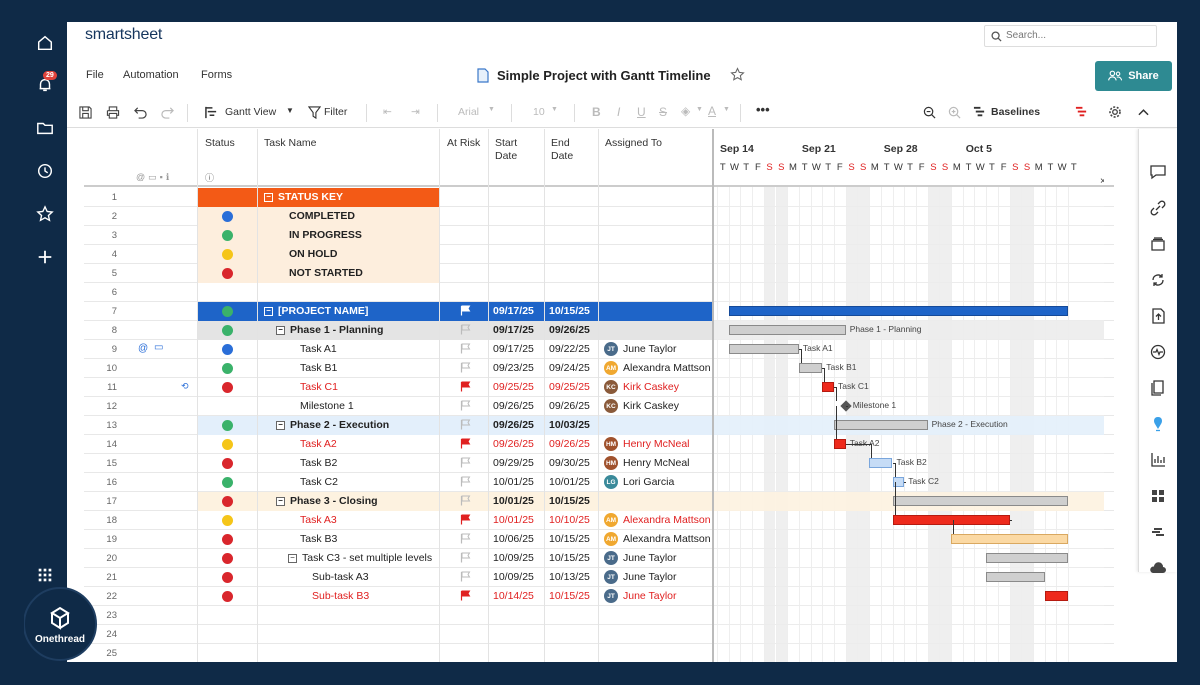 Image resolution: width=1200 pixels, height=685 pixels. What do you see at coordinates (327, 501) in the screenshot?
I see `task-name: − Phase 3 - Closing` at bounding box center [327, 501].